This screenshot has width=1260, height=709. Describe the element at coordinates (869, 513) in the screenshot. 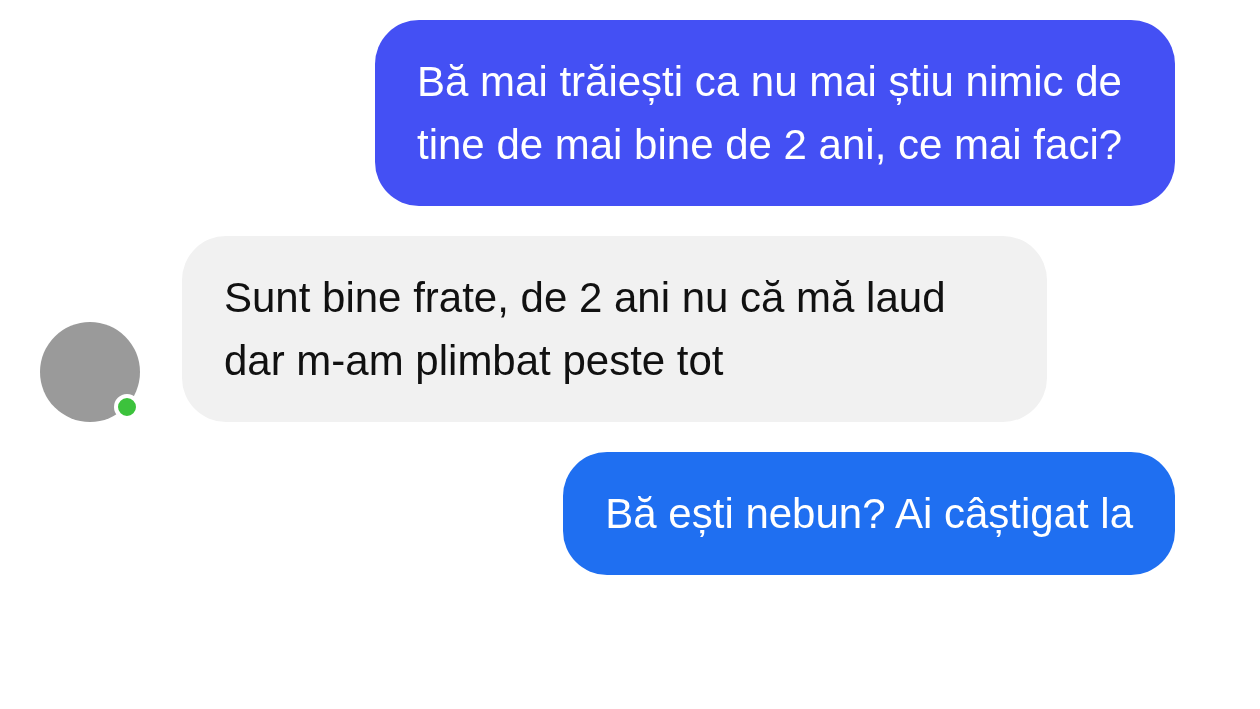

I see `sent-message-bubble: Bă ești nebun? Ai câștigat la` at that location.